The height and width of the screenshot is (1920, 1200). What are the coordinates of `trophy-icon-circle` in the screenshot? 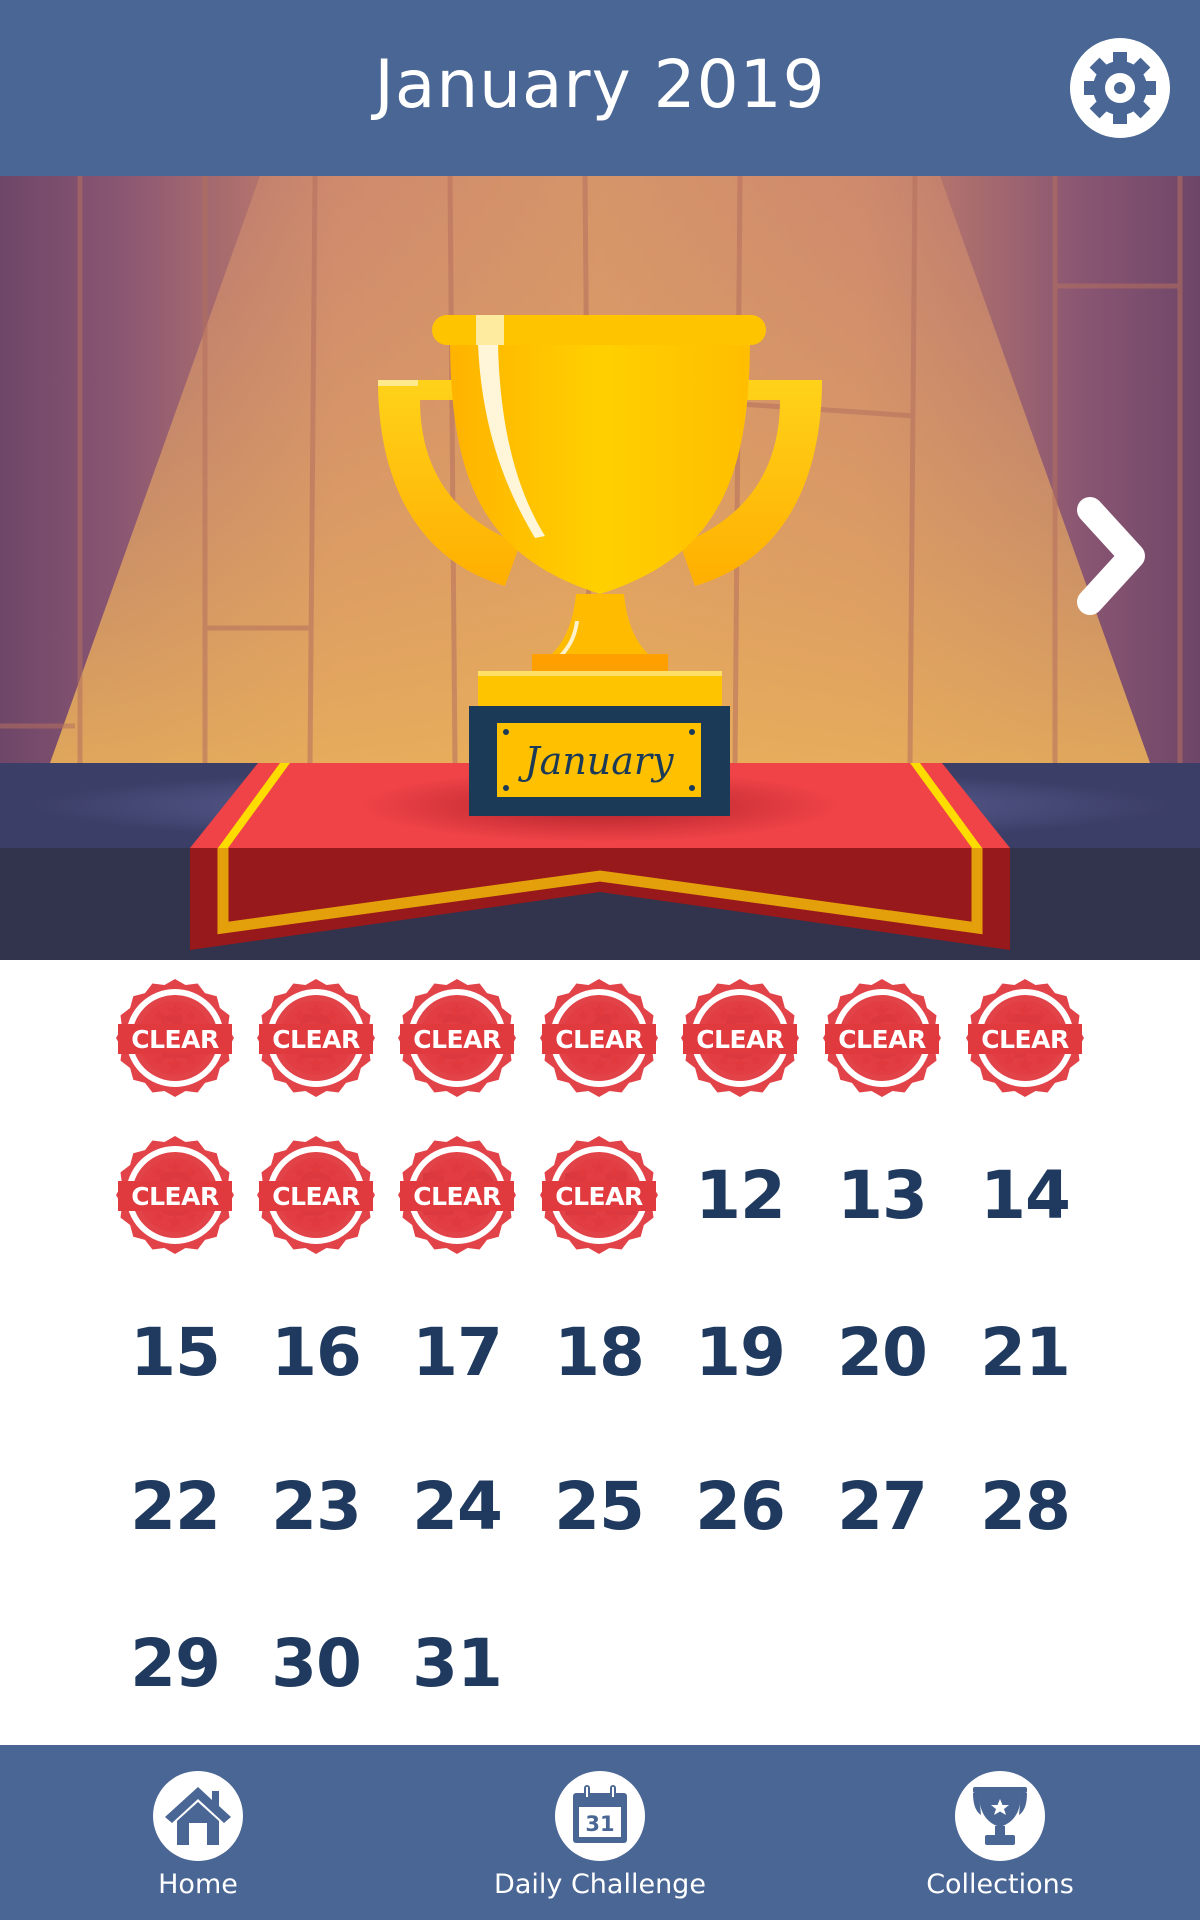 It's located at (1000, 1816).